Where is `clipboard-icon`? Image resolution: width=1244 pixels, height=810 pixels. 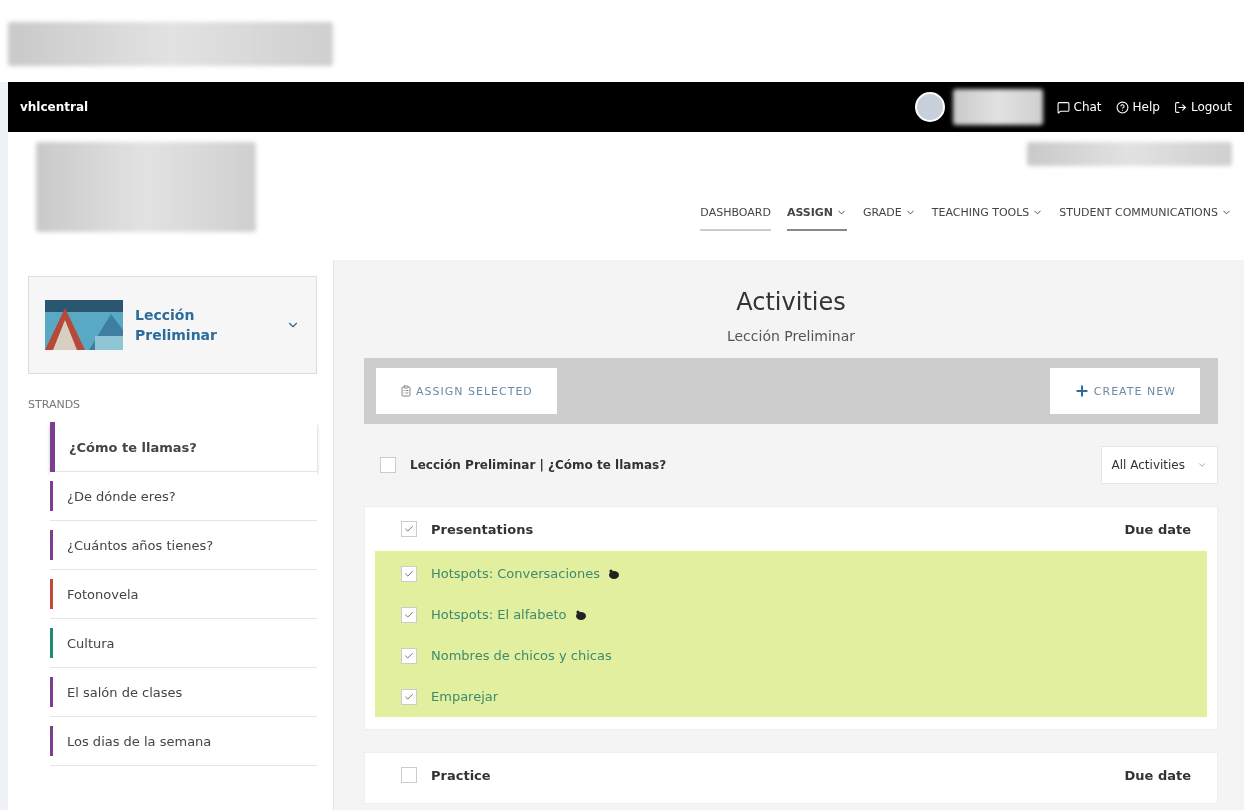 clipboard-icon is located at coordinates (406, 391).